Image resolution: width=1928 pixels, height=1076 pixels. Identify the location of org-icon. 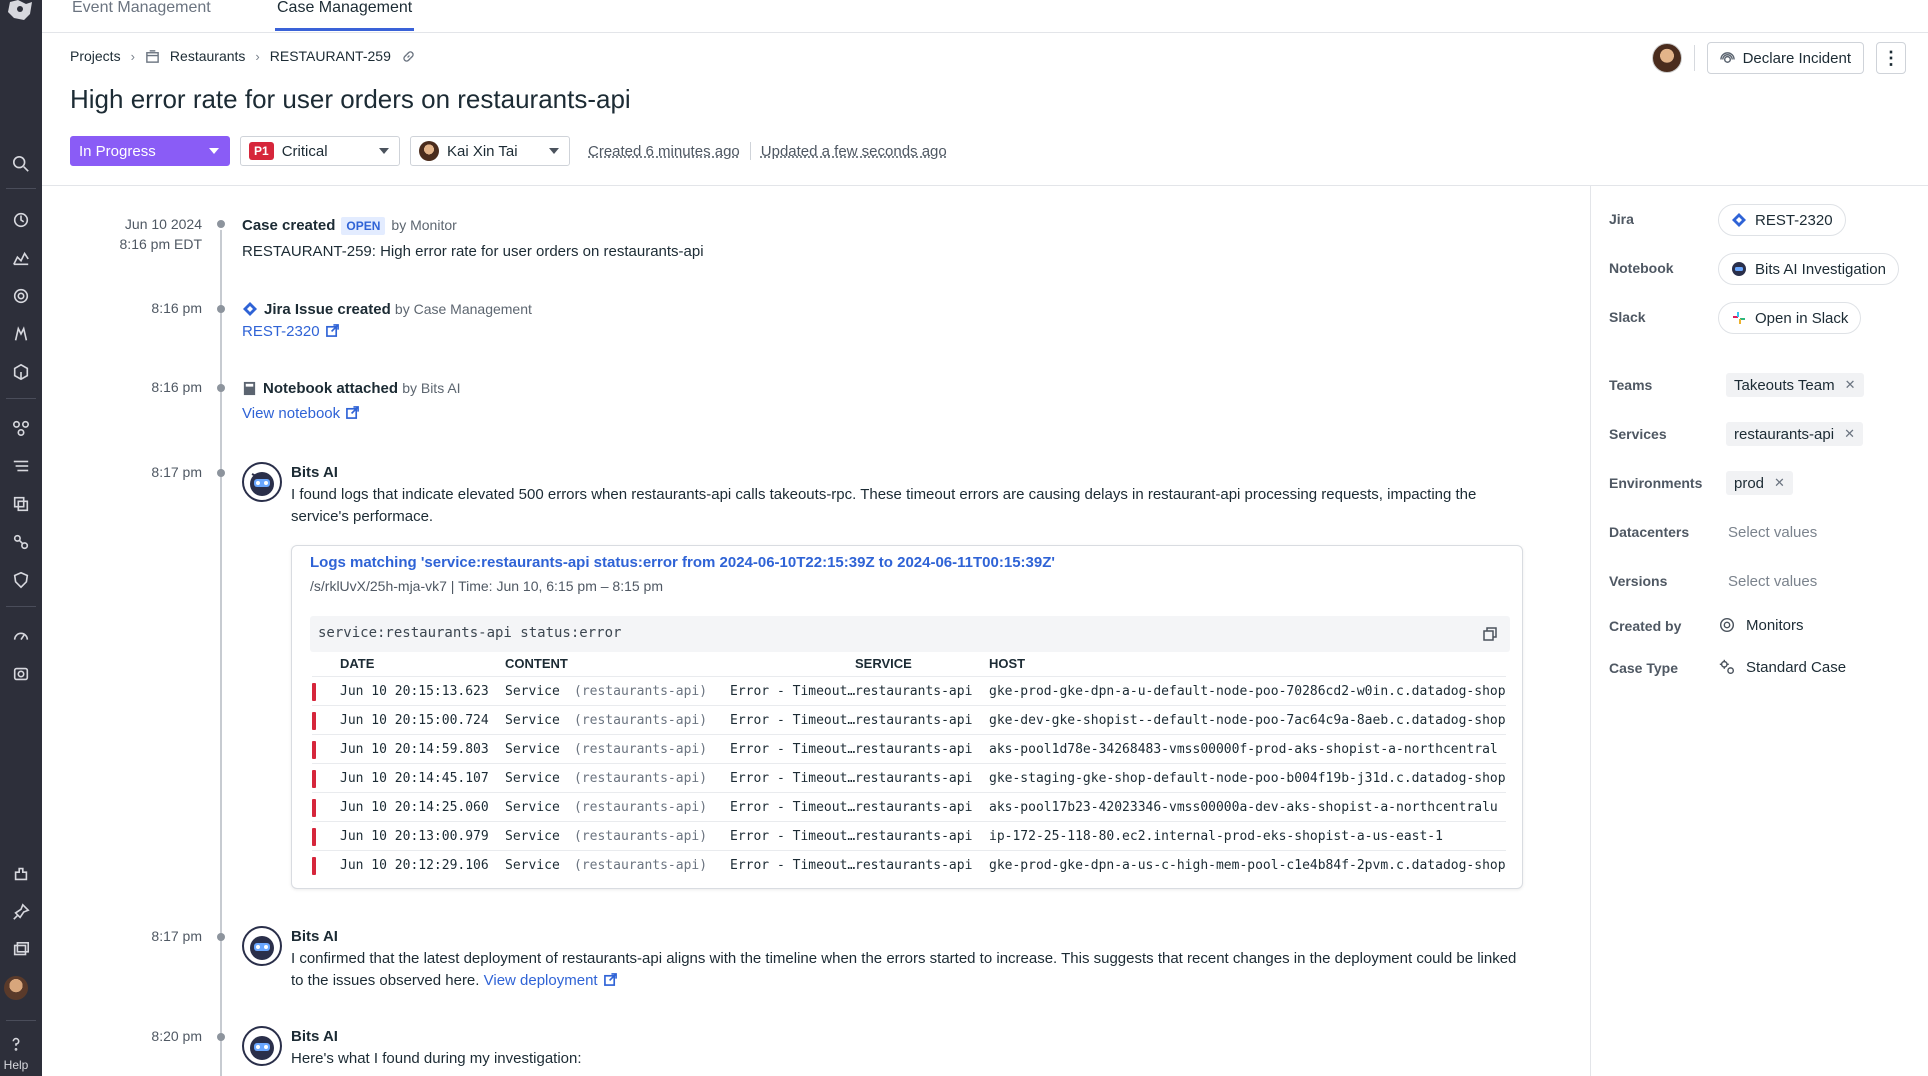
(21, 950).